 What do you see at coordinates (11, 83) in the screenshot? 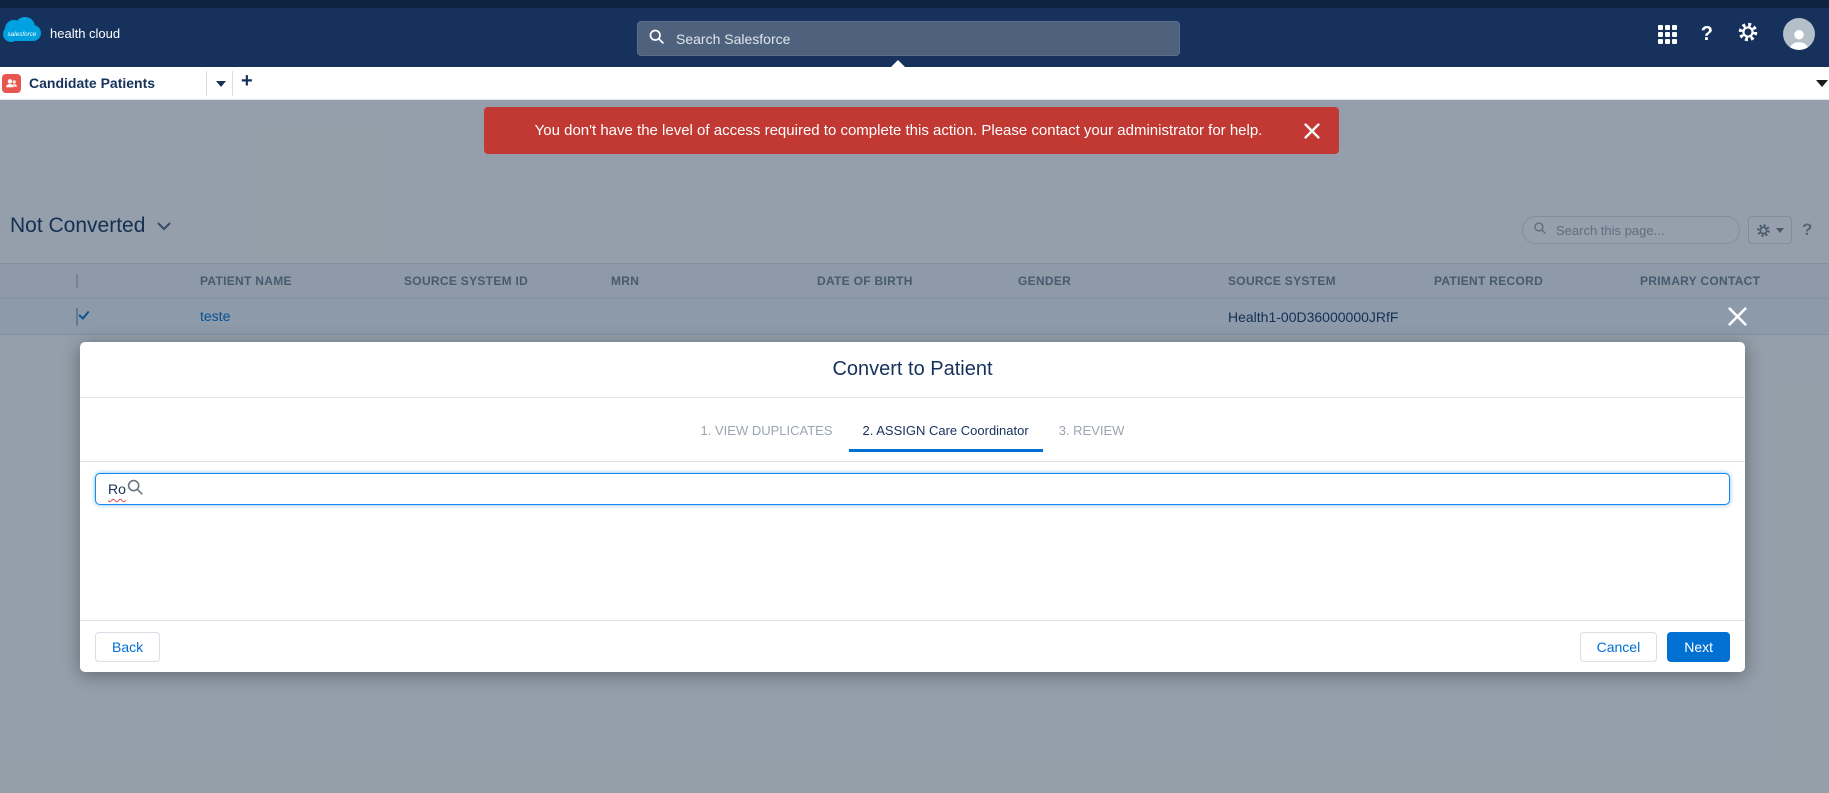
I see `candidate-patients-object-icon` at bounding box center [11, 83].